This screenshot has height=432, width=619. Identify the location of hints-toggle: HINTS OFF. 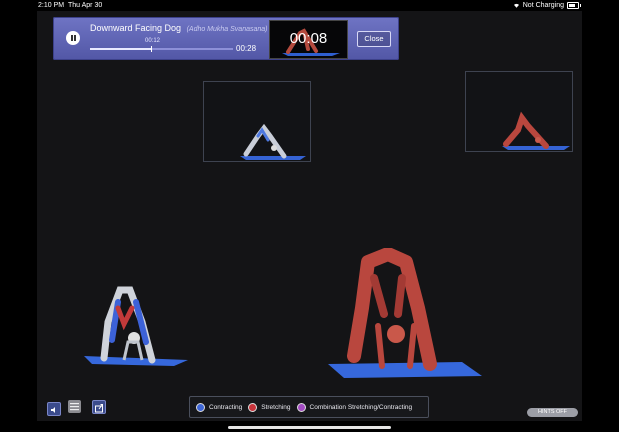
(552, 412).